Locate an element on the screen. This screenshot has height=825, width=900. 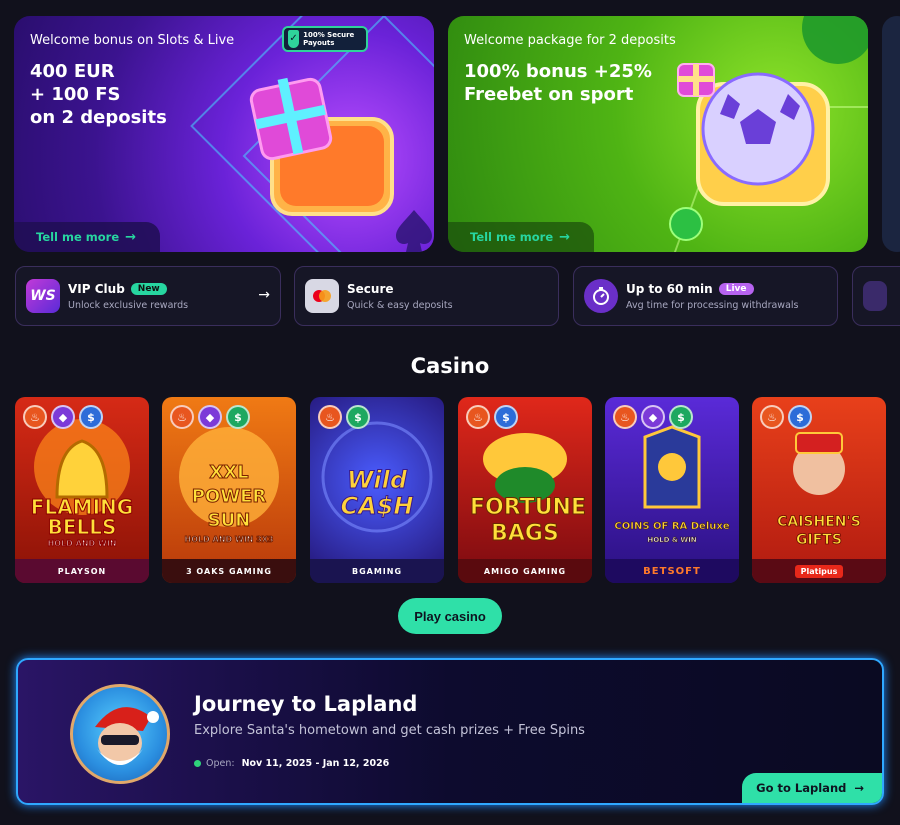
spade-suit-icon is located at coordinates (414, 231).